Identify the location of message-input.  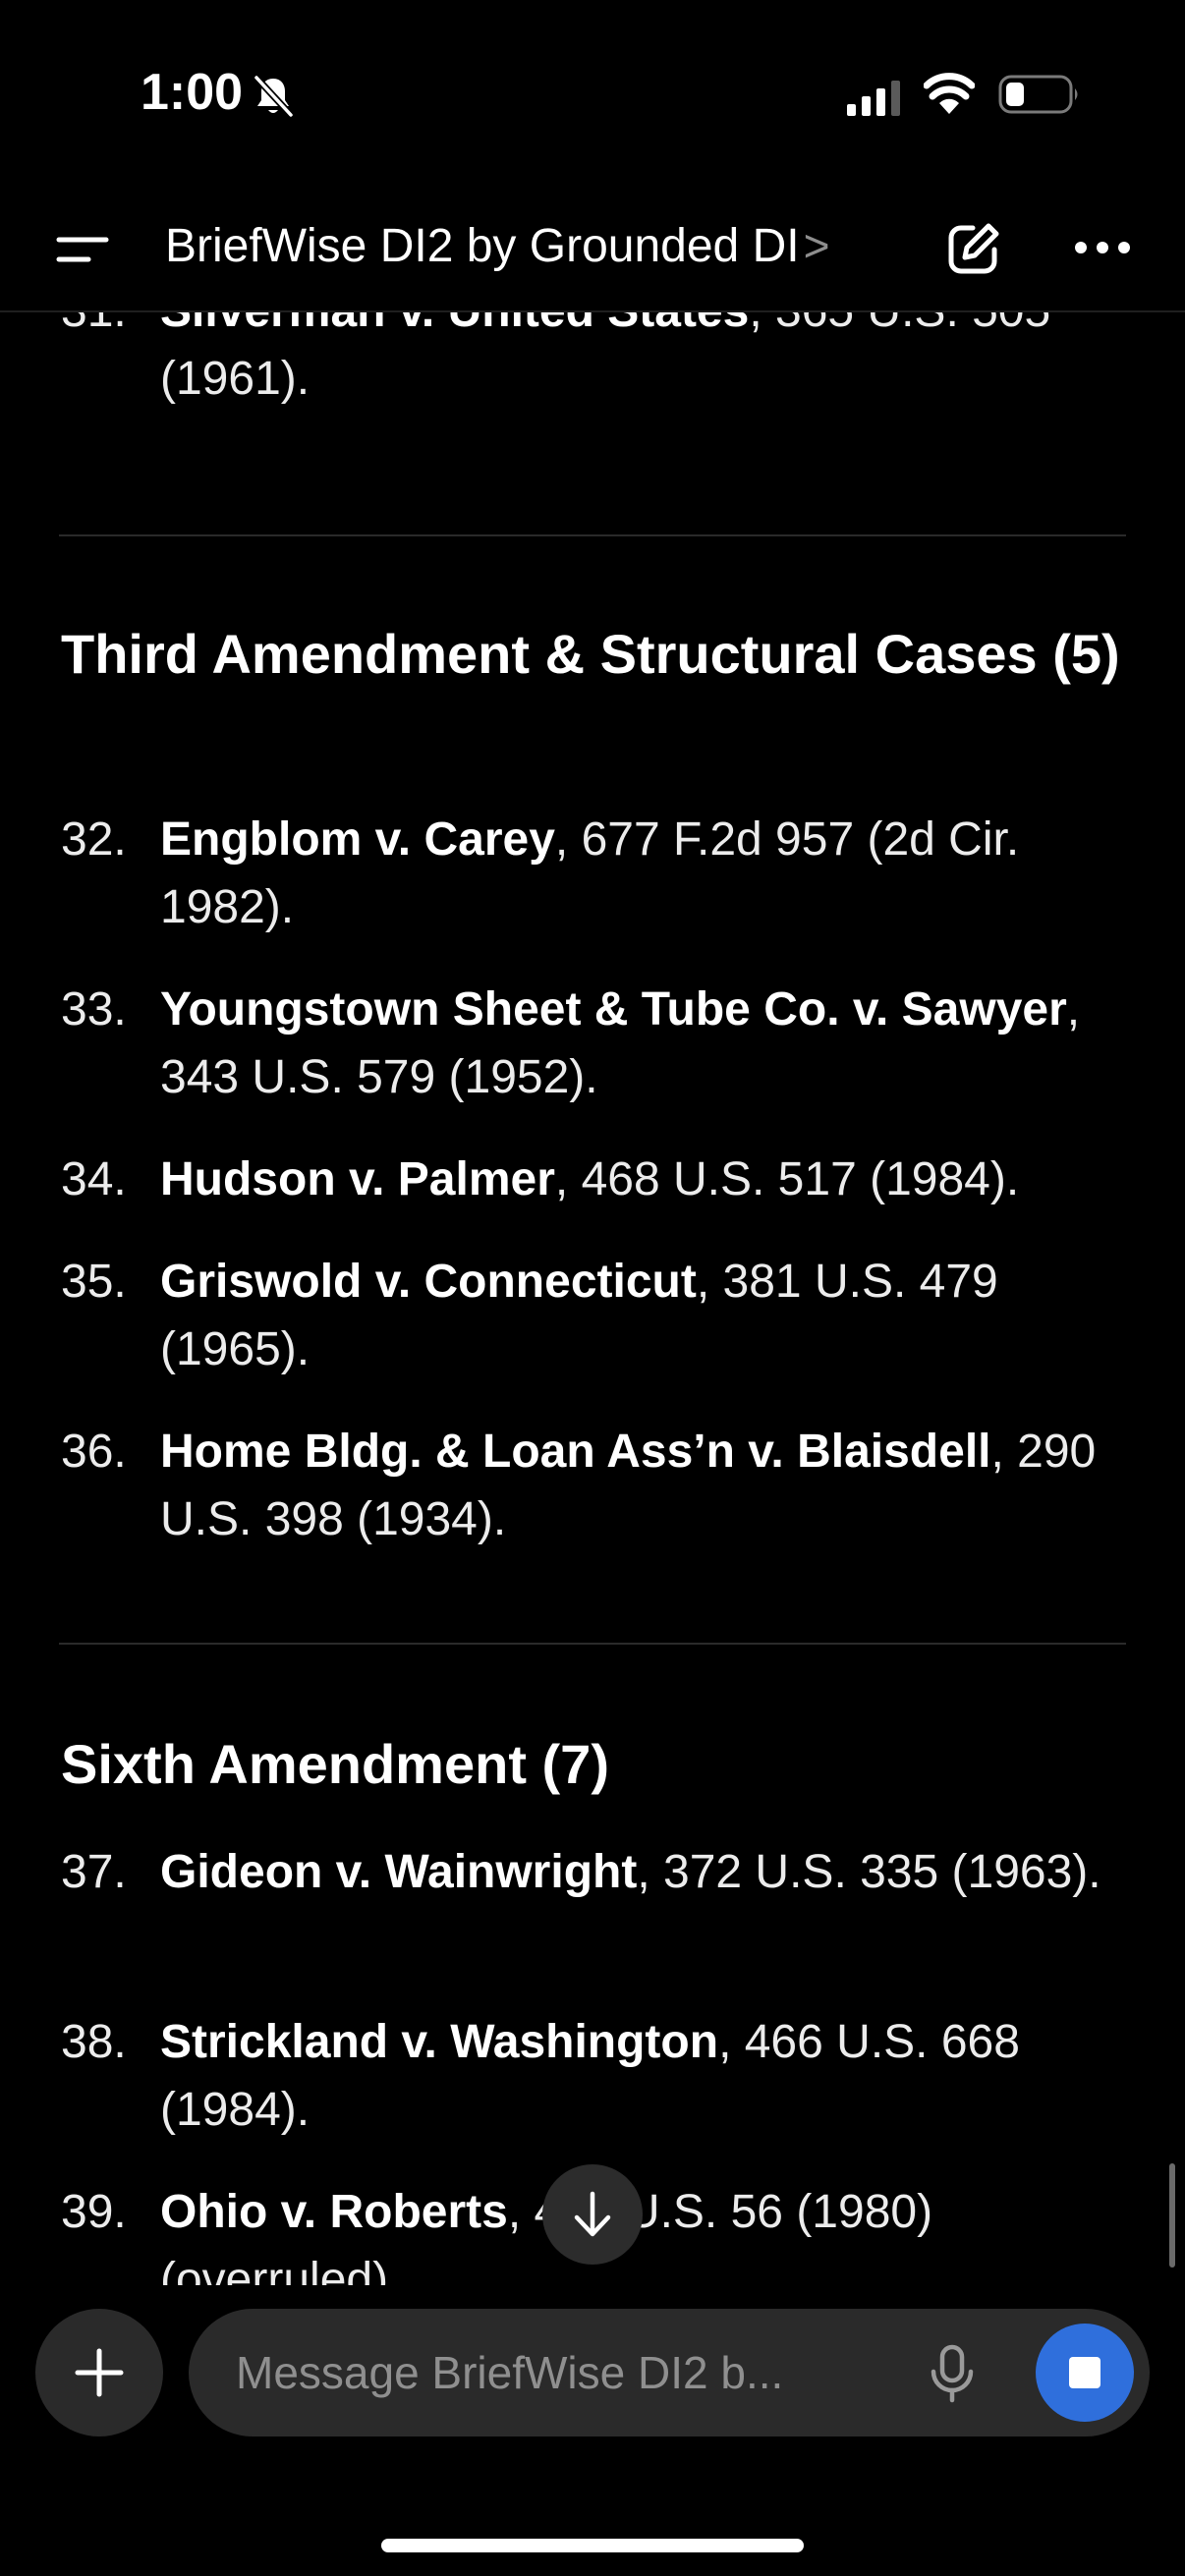
(570, 2372).